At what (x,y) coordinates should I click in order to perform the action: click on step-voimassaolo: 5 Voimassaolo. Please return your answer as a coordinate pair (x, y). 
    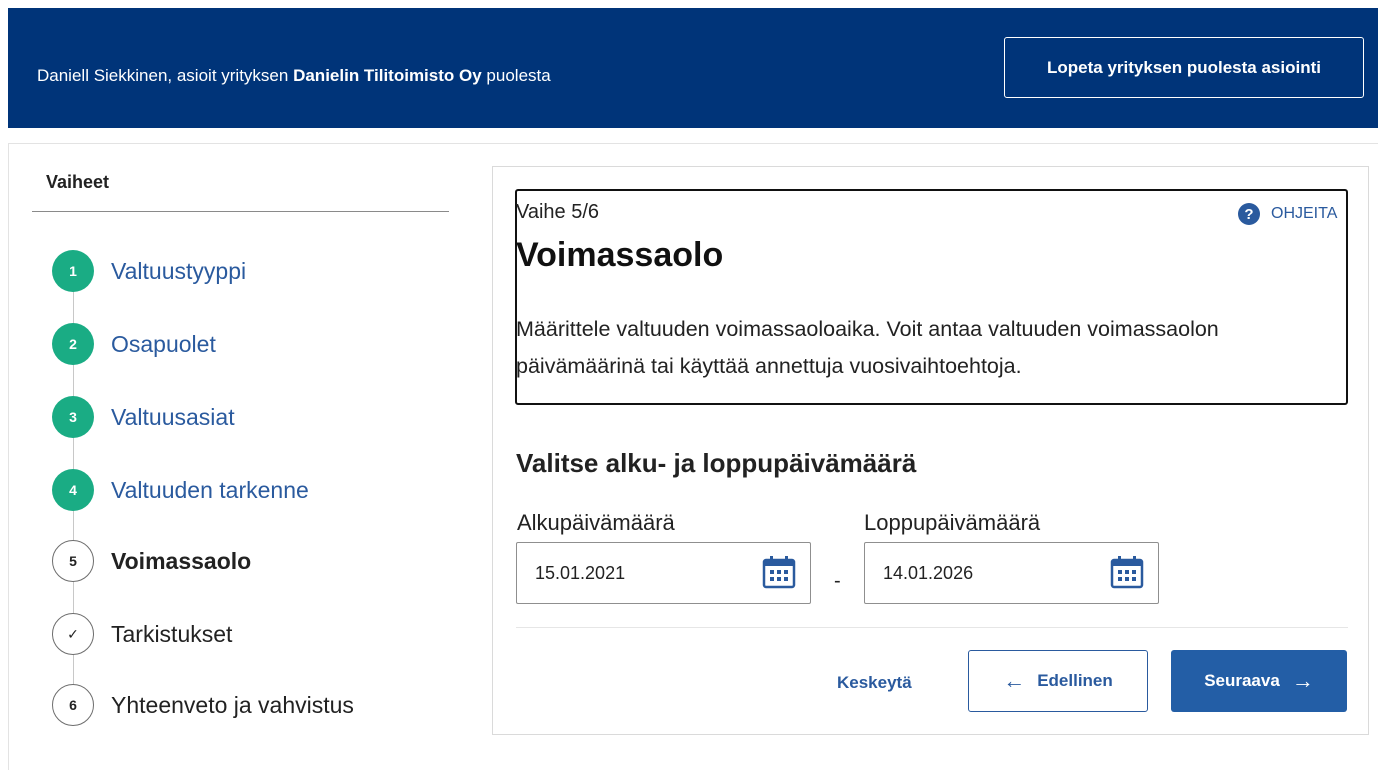
    Looking at the image, I should click on (151, 561).